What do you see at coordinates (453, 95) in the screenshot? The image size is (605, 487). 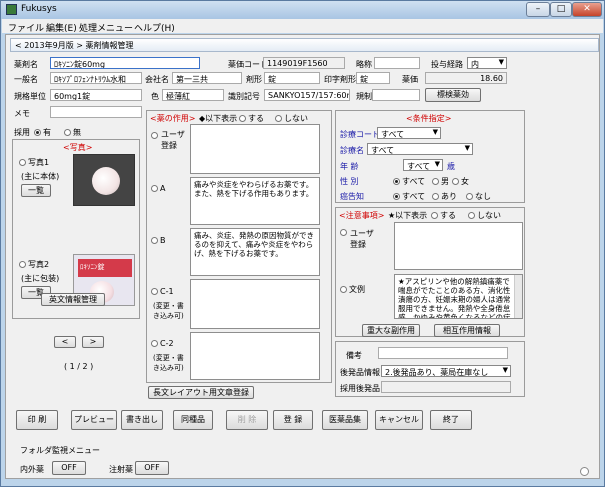 I see `label-effect-button: 標検薬効` at bounding box center [453, 95].